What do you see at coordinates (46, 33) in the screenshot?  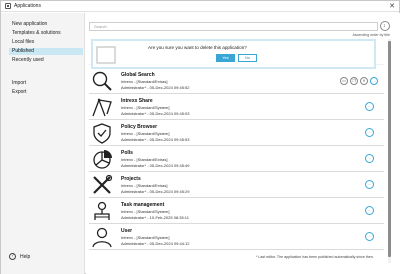 I see `sidebar-item-templates: Templates & solutions` at bounding box center [46, 33].